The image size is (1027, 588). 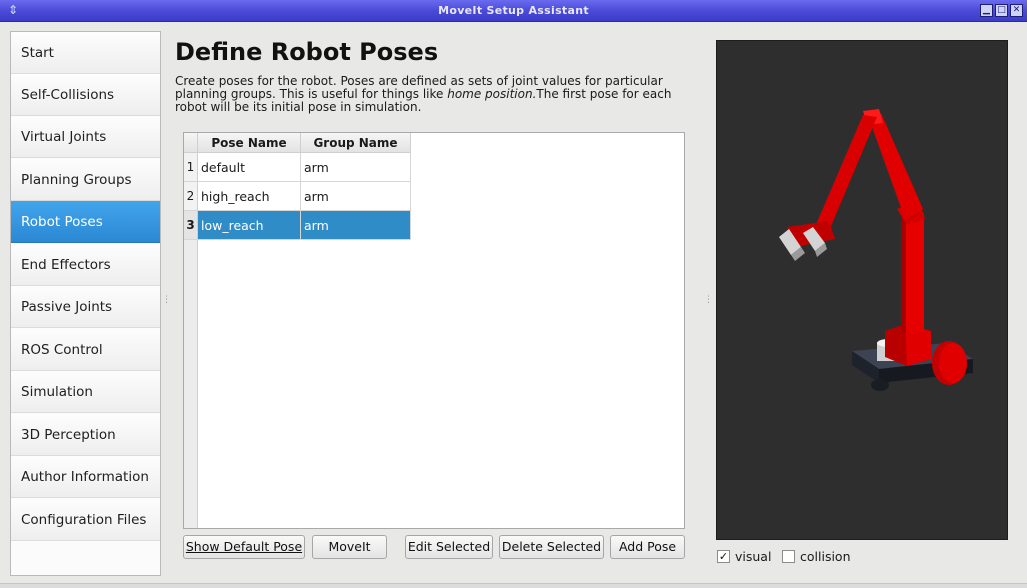 I want to click on description-emphasis: home position., so click(x=492, y=94).